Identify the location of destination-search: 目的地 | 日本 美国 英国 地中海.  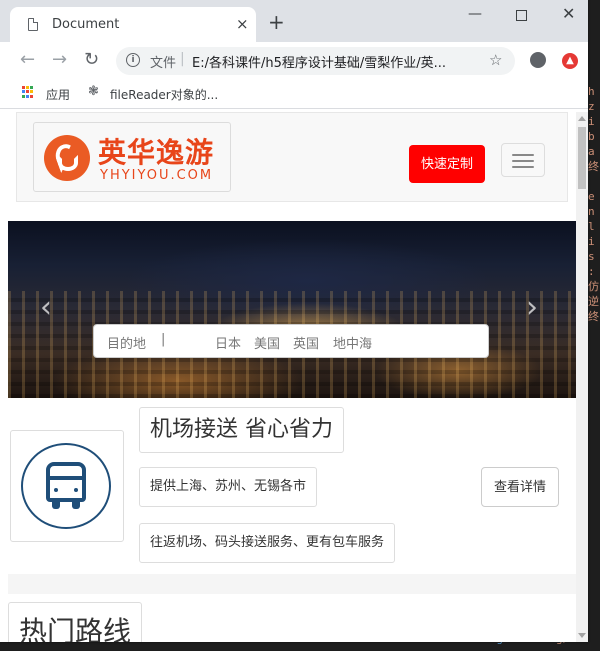
(291, 341).